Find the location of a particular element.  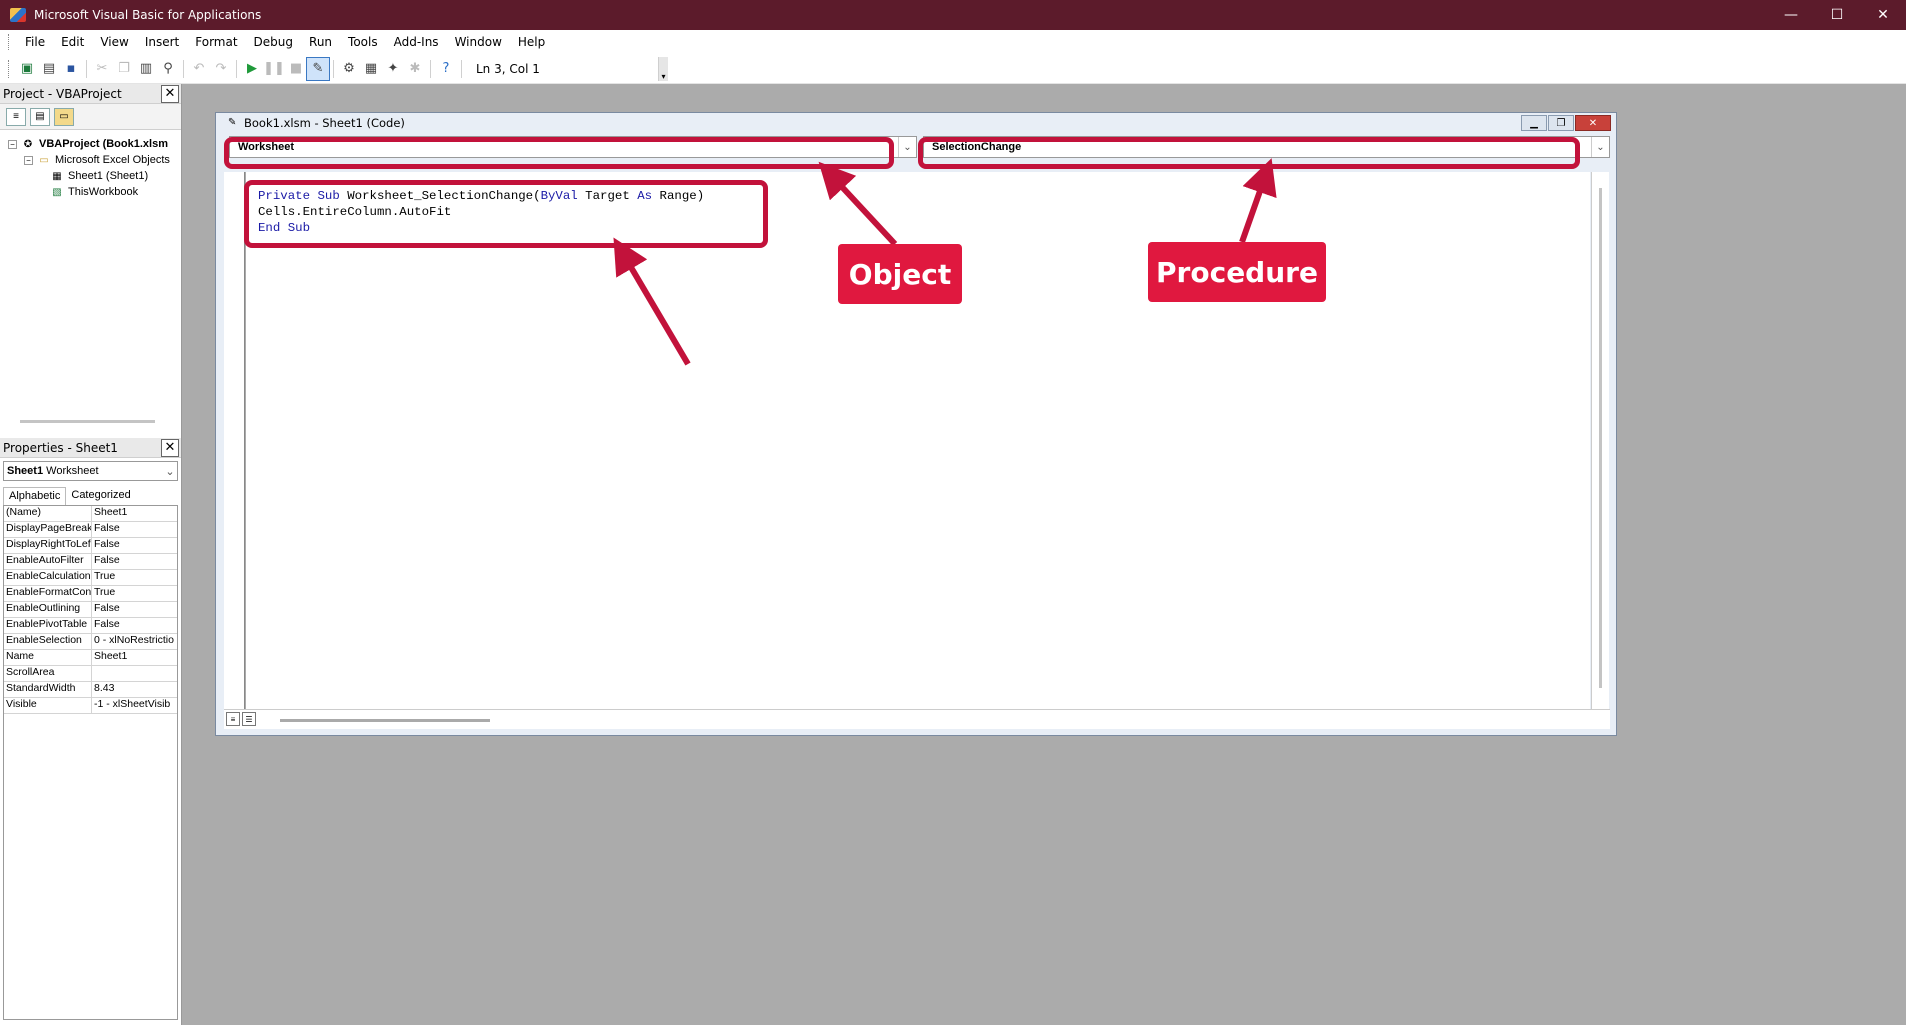

design-mode-icon: ✎ is located at coordinates (318, 68).